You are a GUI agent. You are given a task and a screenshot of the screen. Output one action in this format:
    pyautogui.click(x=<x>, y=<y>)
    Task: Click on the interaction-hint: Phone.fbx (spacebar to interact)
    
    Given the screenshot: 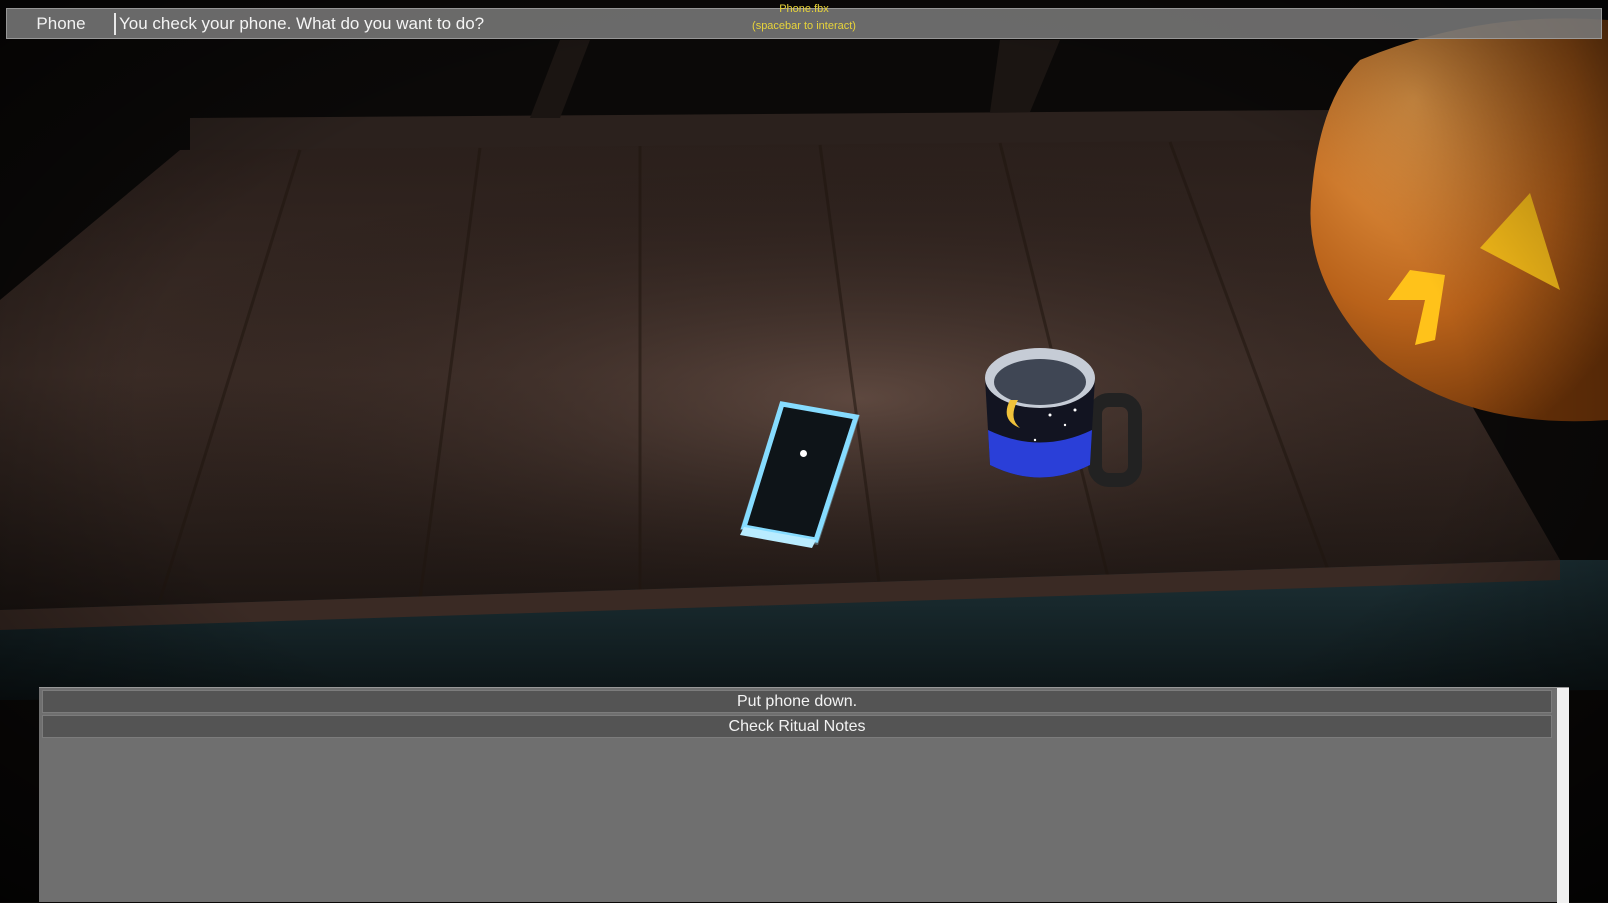 What is the action you would take?
    pyautogui.click(x=804, y=18)
    